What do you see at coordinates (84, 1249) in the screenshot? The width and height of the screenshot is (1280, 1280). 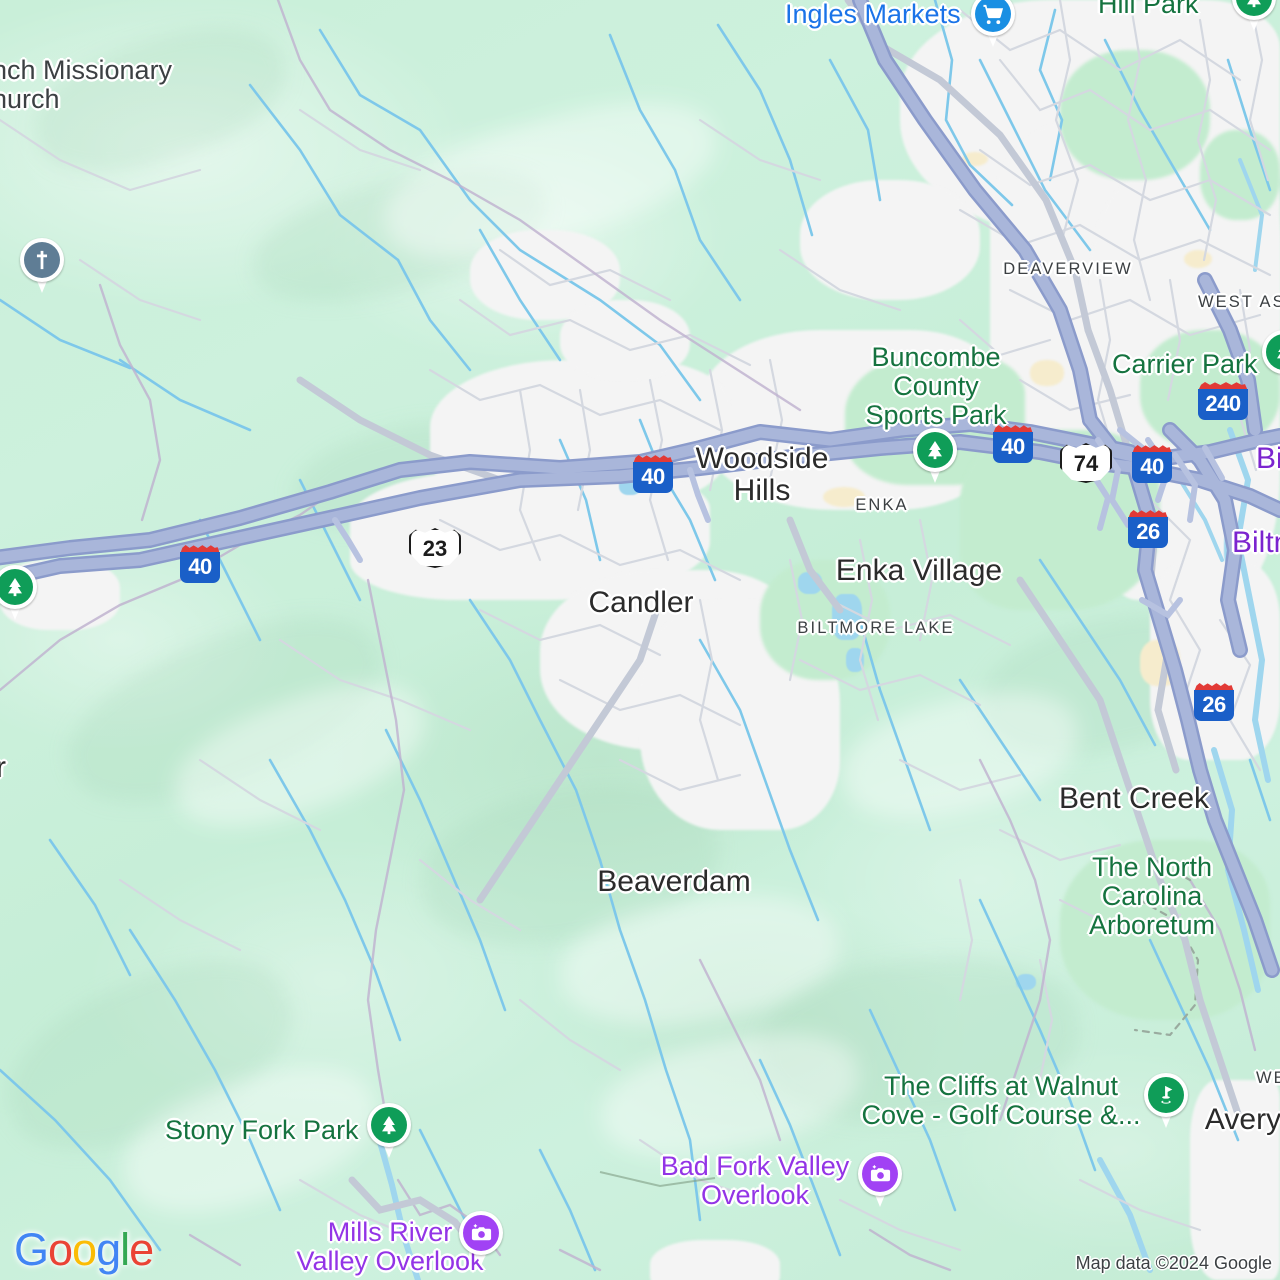 I see `google-logo: Google` at bounding box center [84, 1249].